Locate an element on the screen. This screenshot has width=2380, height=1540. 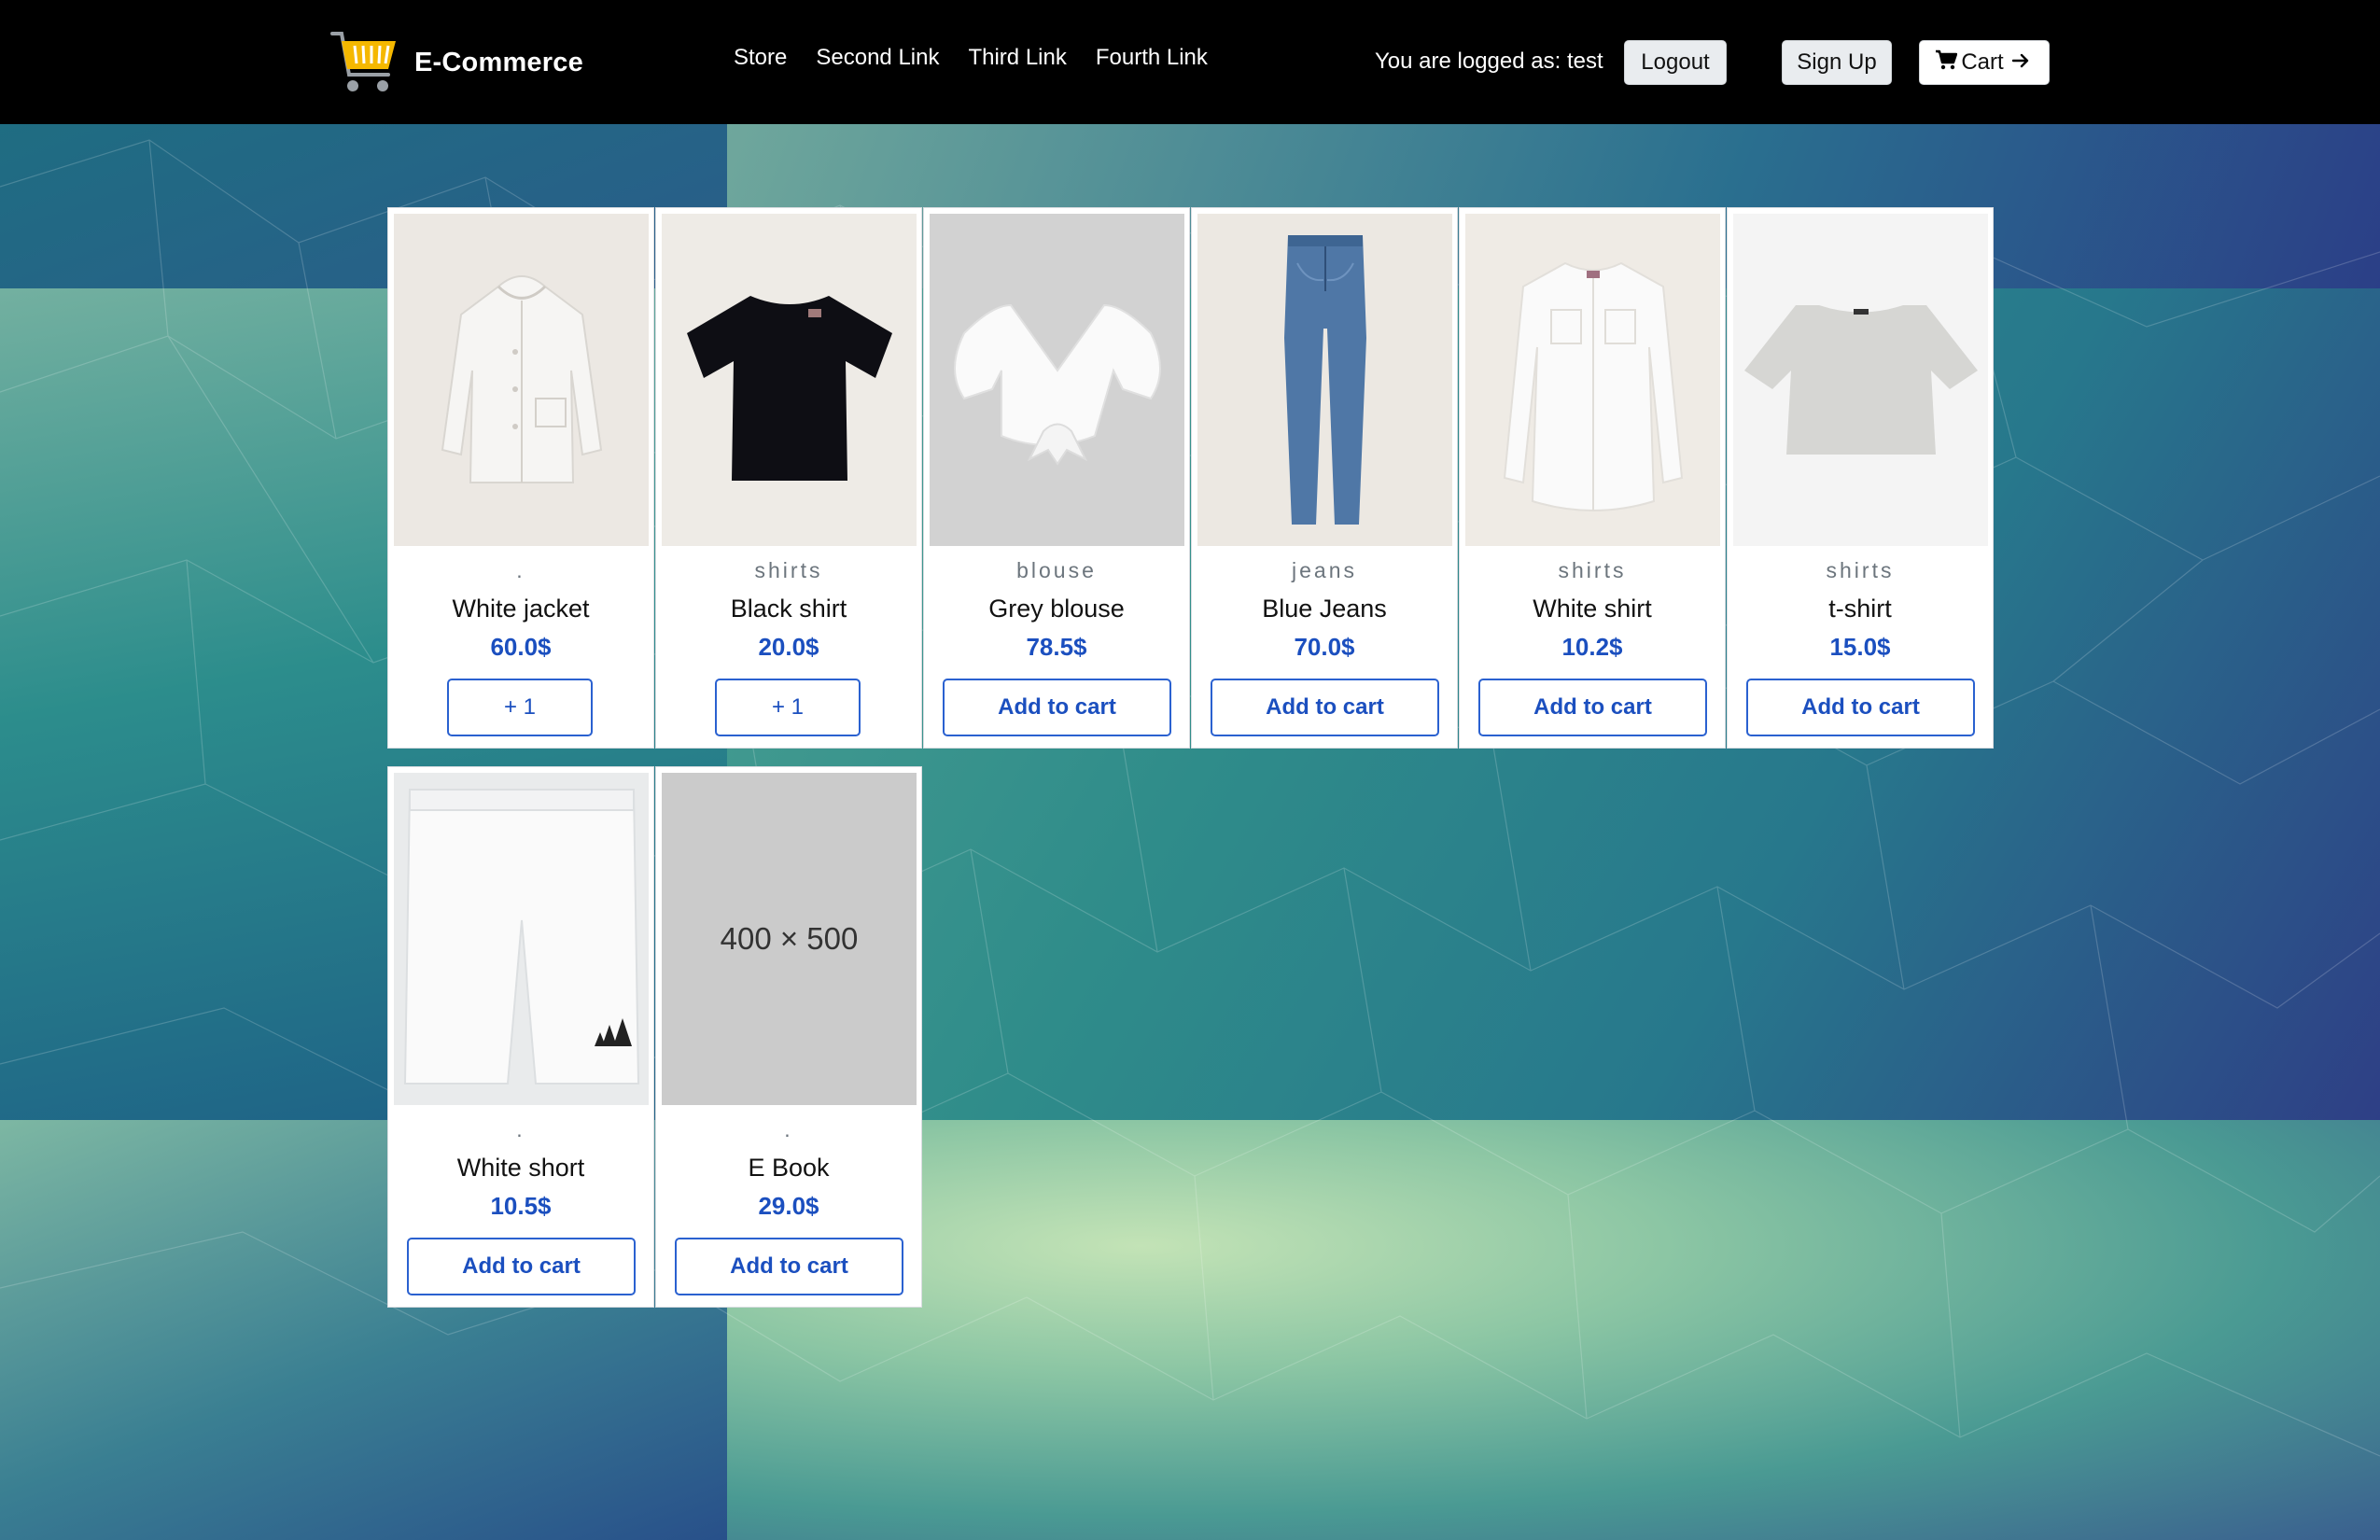
shopping-cart-logo-icon is located at coordinates (365, 62).